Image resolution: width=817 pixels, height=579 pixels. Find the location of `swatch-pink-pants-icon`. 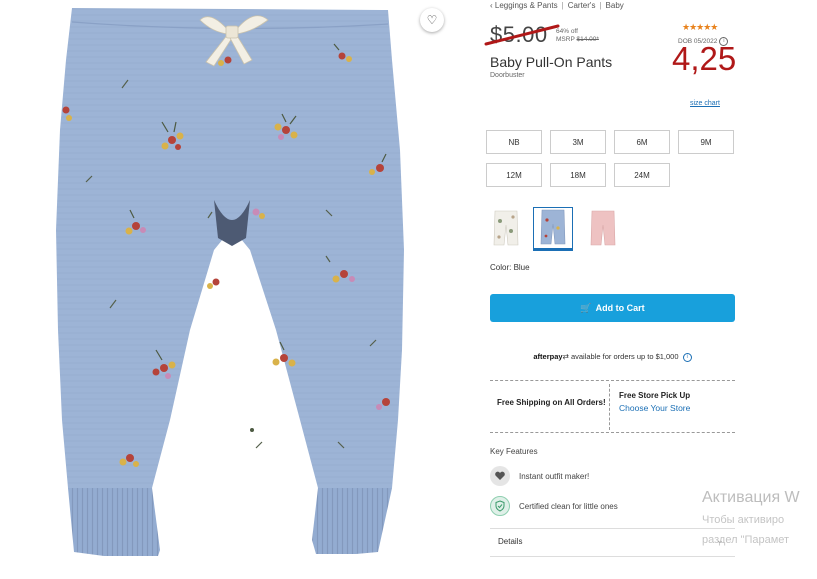

swatch-pink-pants-icon is located at coordinates (603, 228).